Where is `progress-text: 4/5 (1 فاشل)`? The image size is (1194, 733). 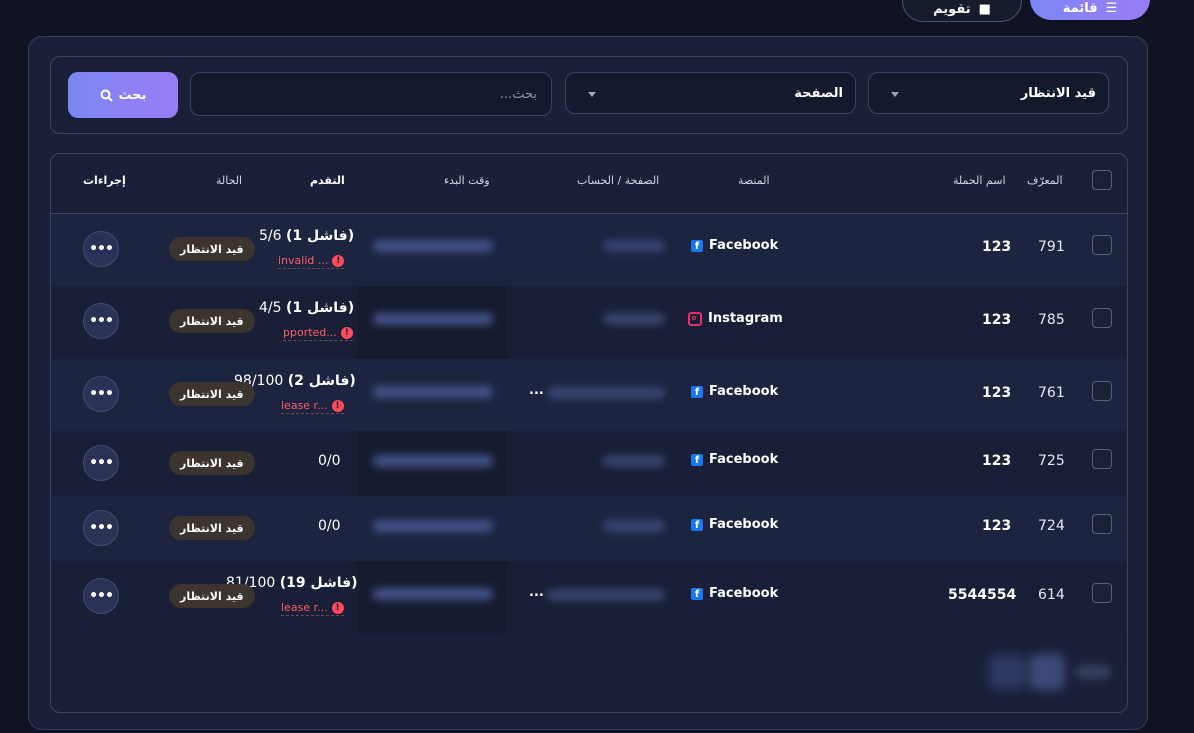 progress-text: 4/5 (1 فاشل) is located at coordinates (306, 308).